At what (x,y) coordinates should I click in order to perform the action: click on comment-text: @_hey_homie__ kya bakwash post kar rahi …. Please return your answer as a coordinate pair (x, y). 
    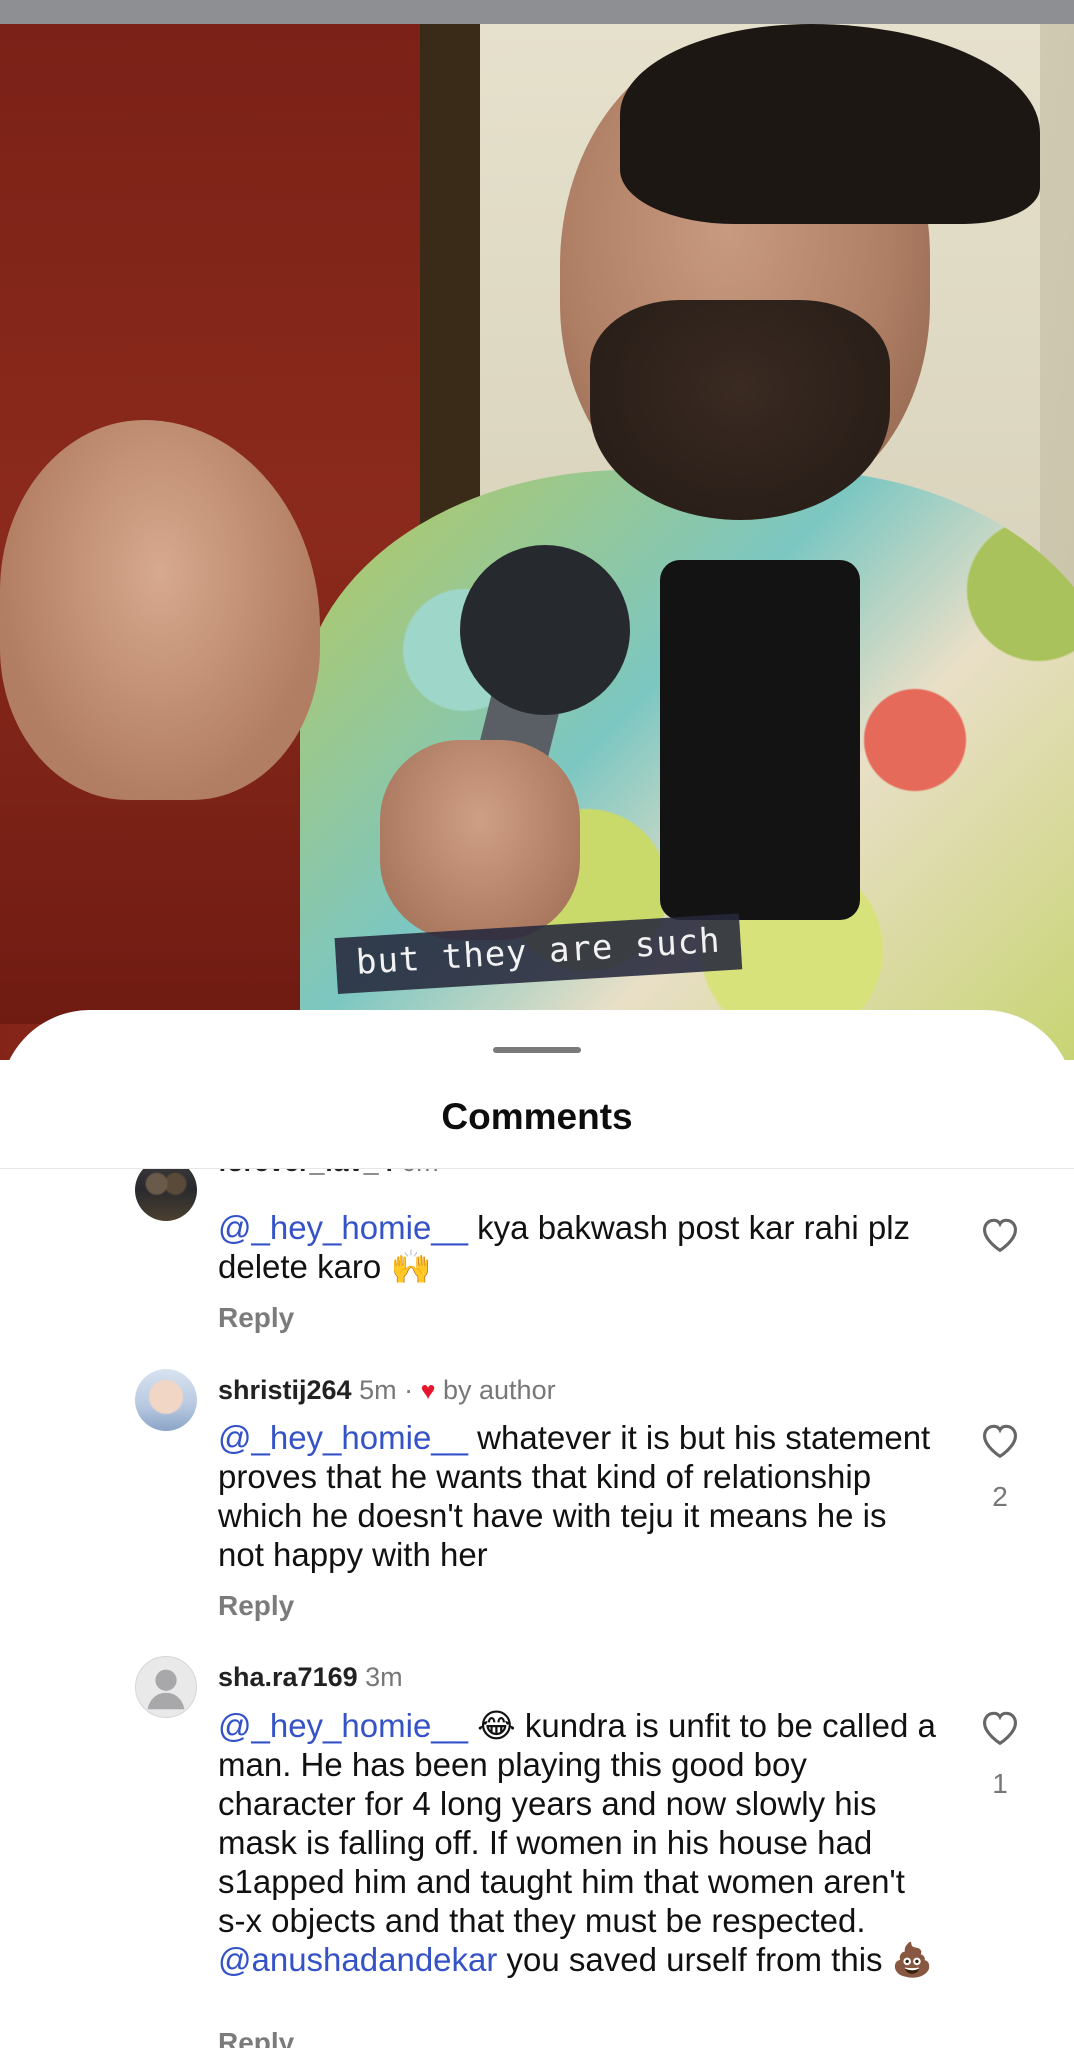
    Looking at the image, I should click on (564, 1247).